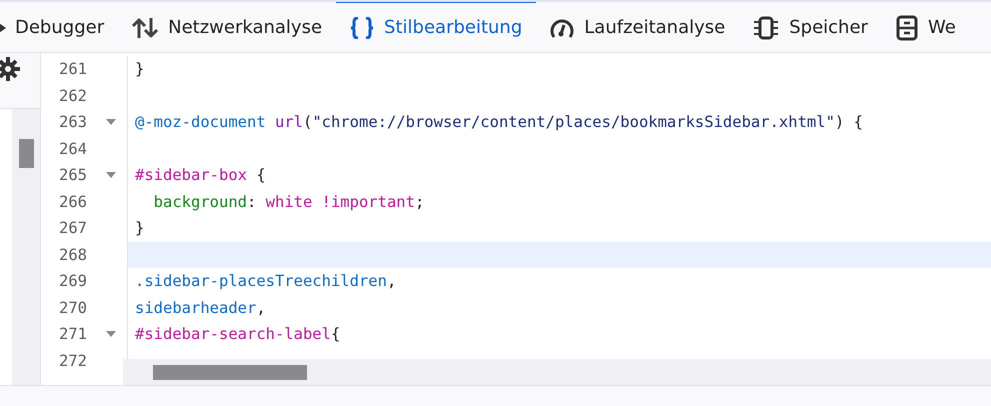 This screenshot has width=991, height=406. What do you see at coordinates (362, 27) in the screenshot?
I see `braces-icon` at bounding box center [362, 27].